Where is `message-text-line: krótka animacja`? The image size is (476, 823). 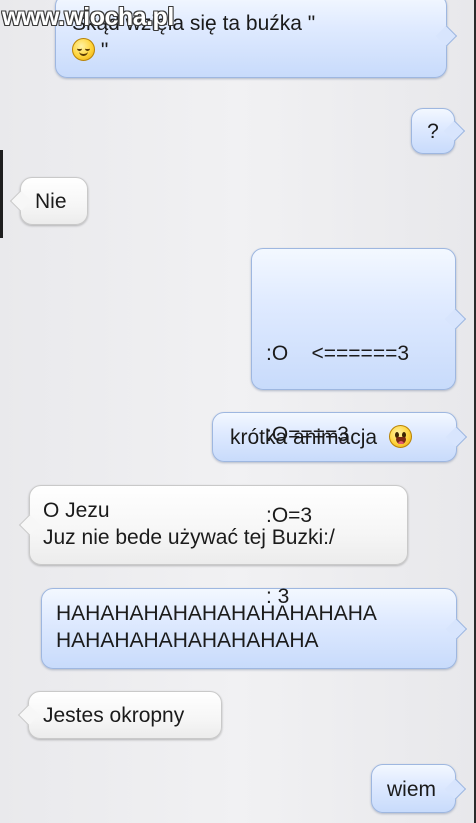
message-text-line: krótka animacja is located at coordinates (343, 437).